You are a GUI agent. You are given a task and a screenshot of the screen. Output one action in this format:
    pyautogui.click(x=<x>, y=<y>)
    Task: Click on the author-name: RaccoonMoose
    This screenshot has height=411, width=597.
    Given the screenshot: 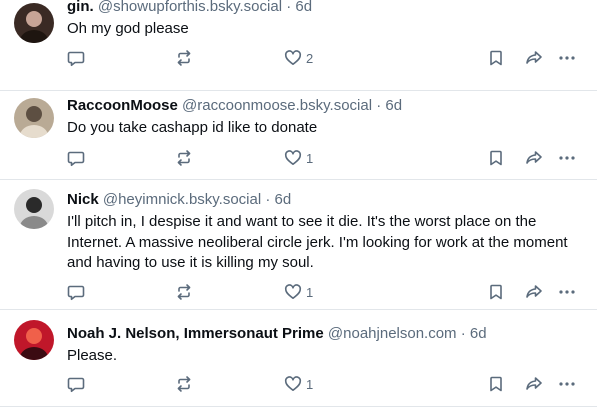 What is the action you would take?
    pyautogui.click(x=122, y=105)
    